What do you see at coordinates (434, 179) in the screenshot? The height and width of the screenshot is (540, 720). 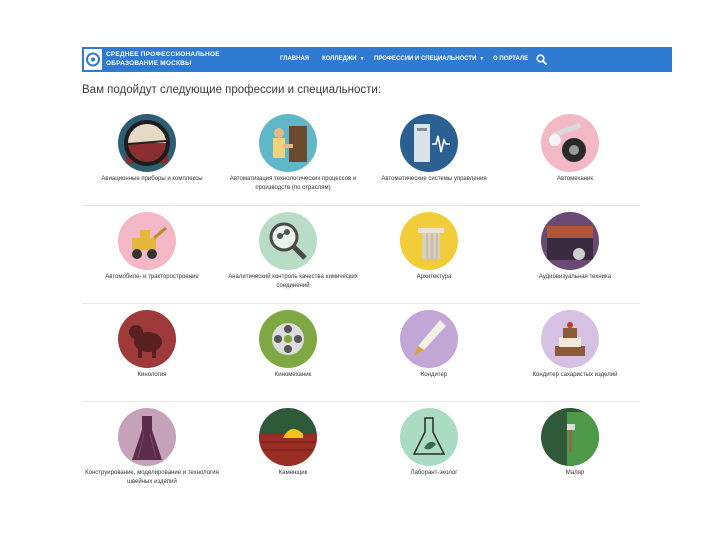 I see `profession-label: Автоматические системы управления` at bounding box center [434, 179].